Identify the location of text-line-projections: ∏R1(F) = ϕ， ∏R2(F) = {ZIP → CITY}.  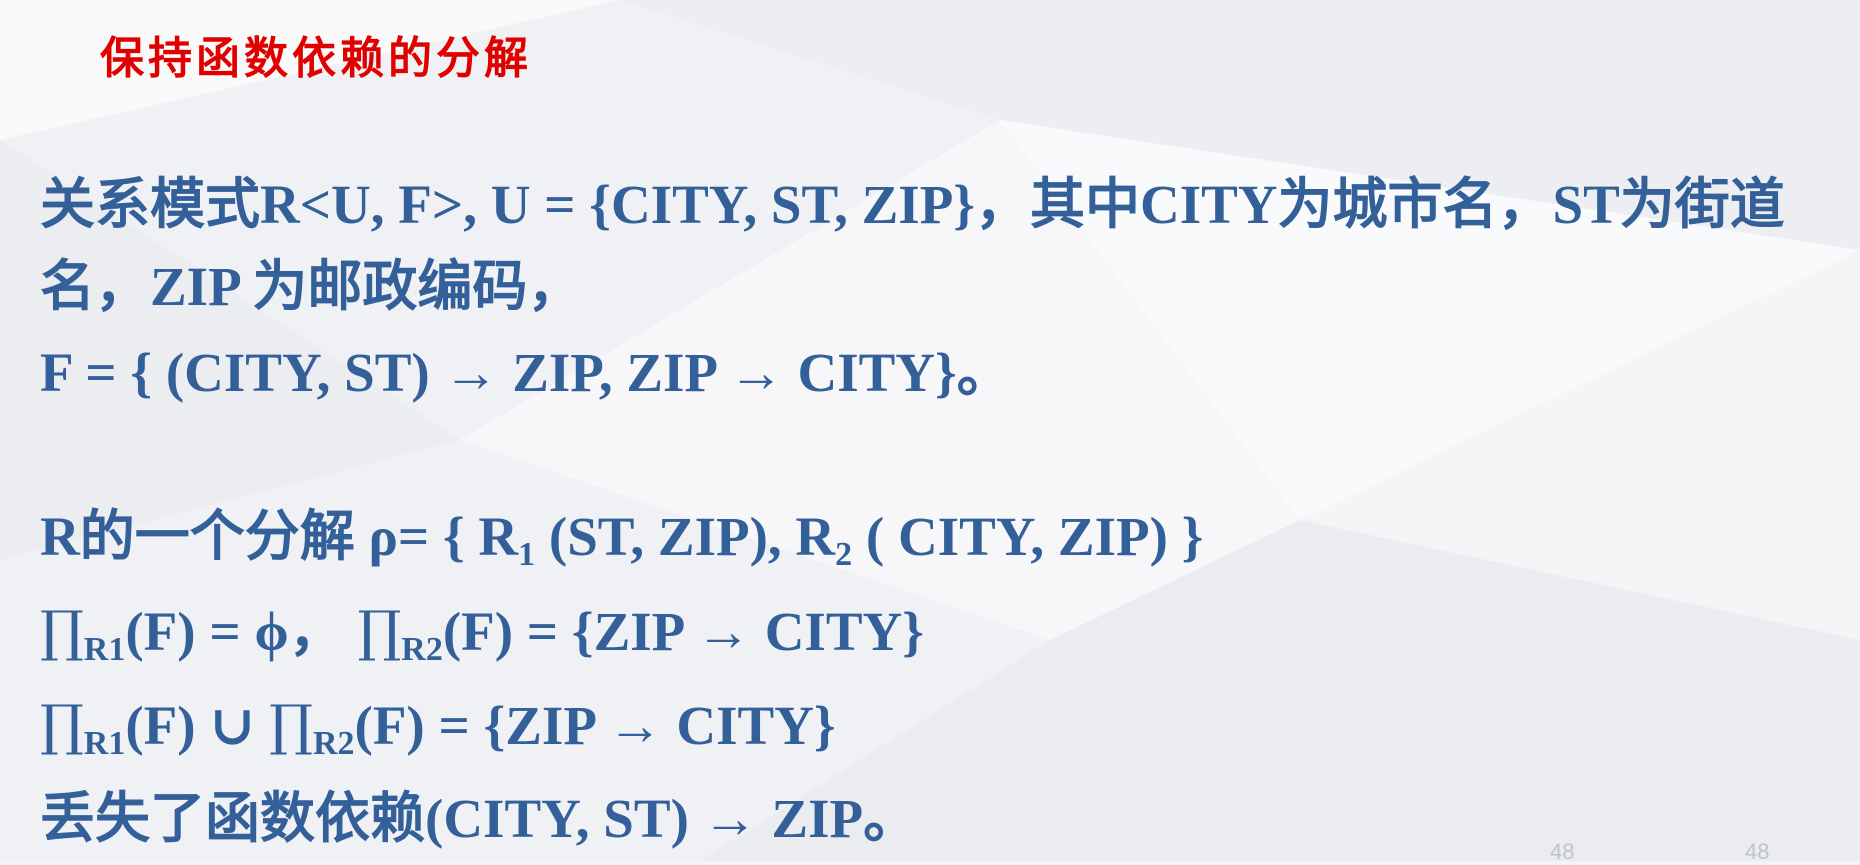
(482, 635).